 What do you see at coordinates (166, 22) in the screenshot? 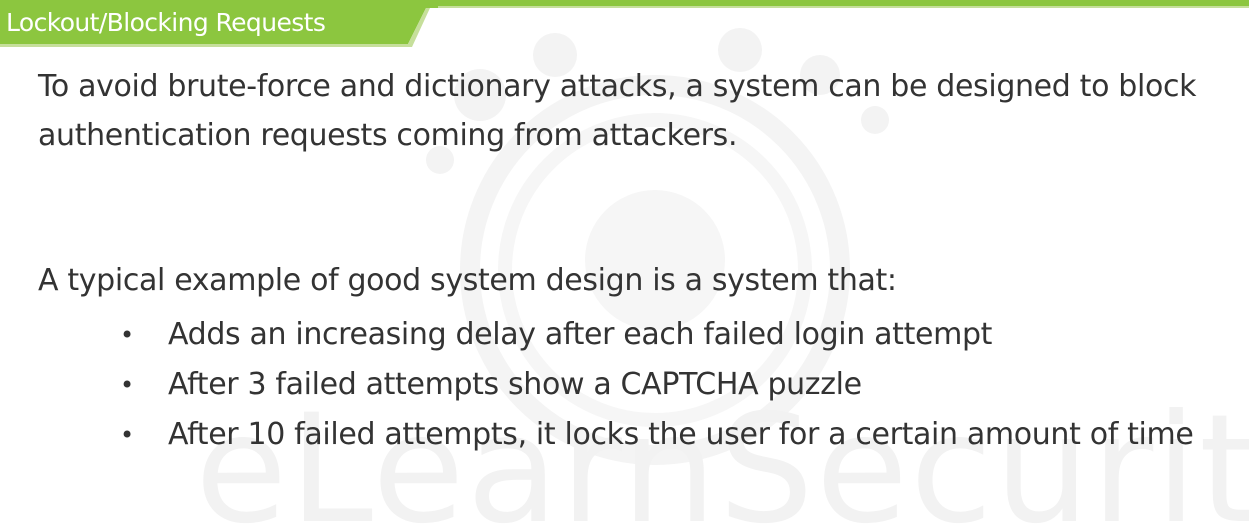
I see `slide-title: Lockout/Blocking Requests` at bounding box center [166, 22].